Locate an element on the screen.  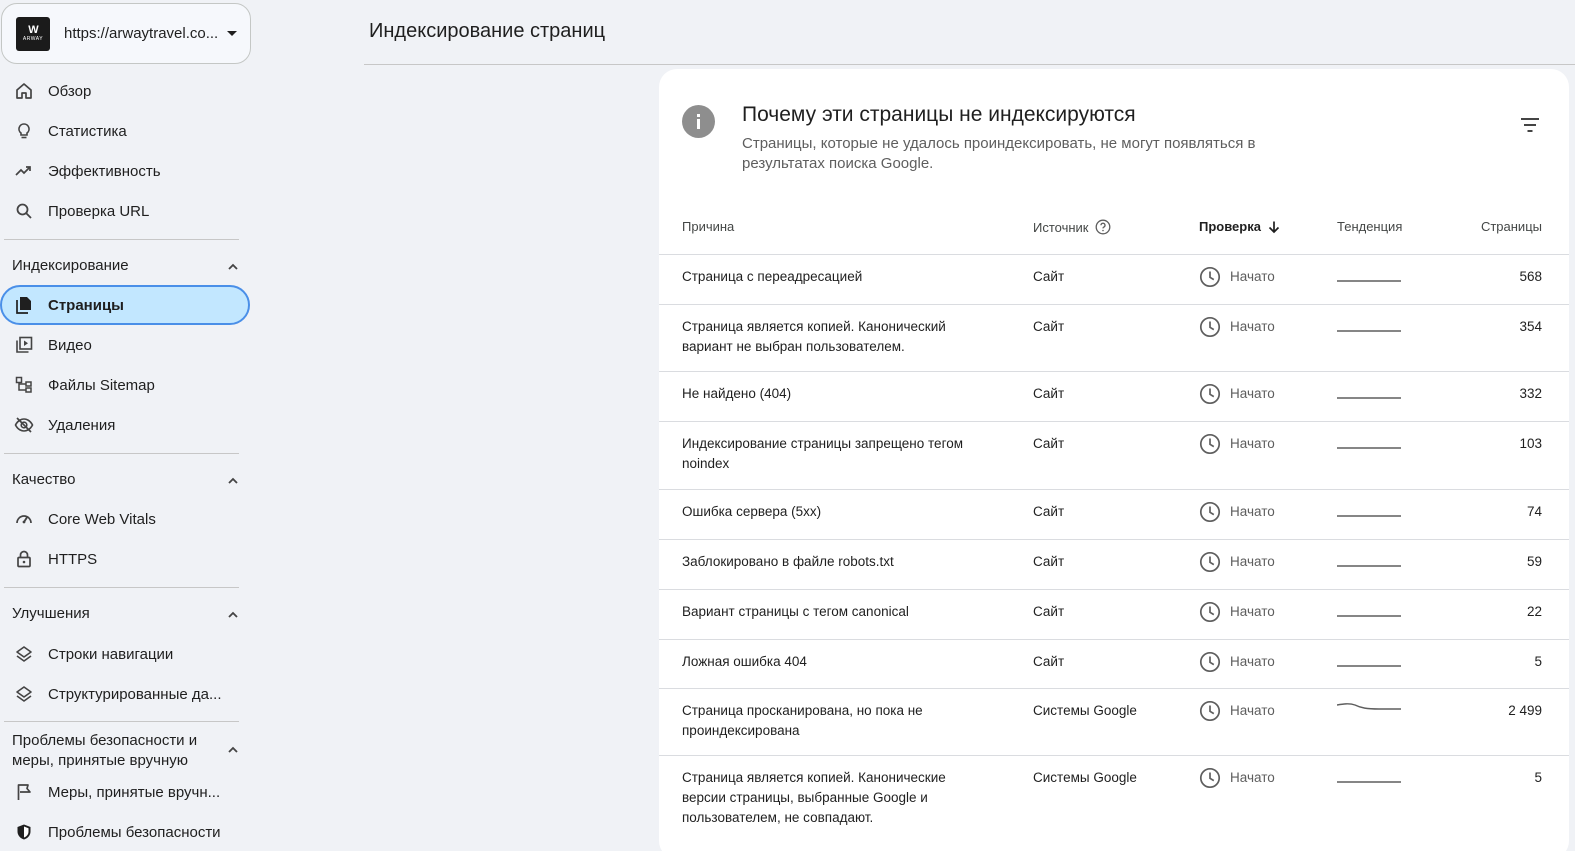
card-title: Почему эти страницы не индексируются is located at coordinates (939, 114).